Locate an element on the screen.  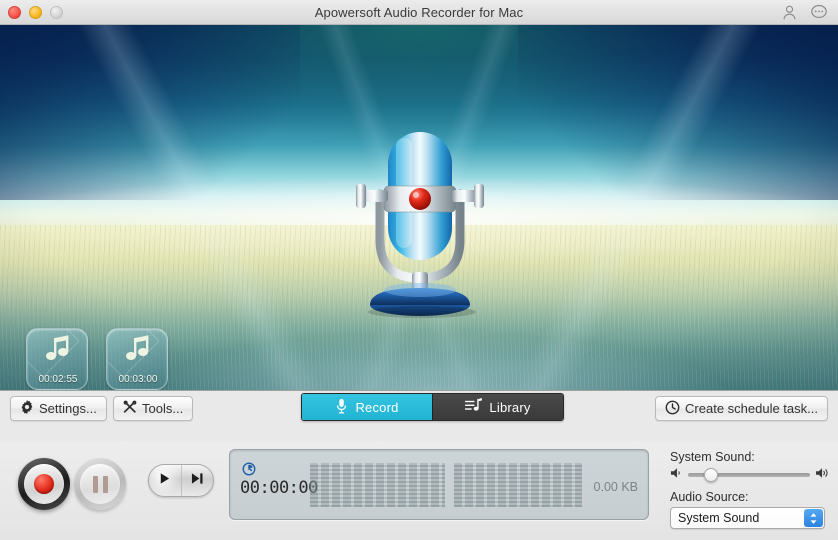
vu-meter-right is located at coordinates (518, 485).